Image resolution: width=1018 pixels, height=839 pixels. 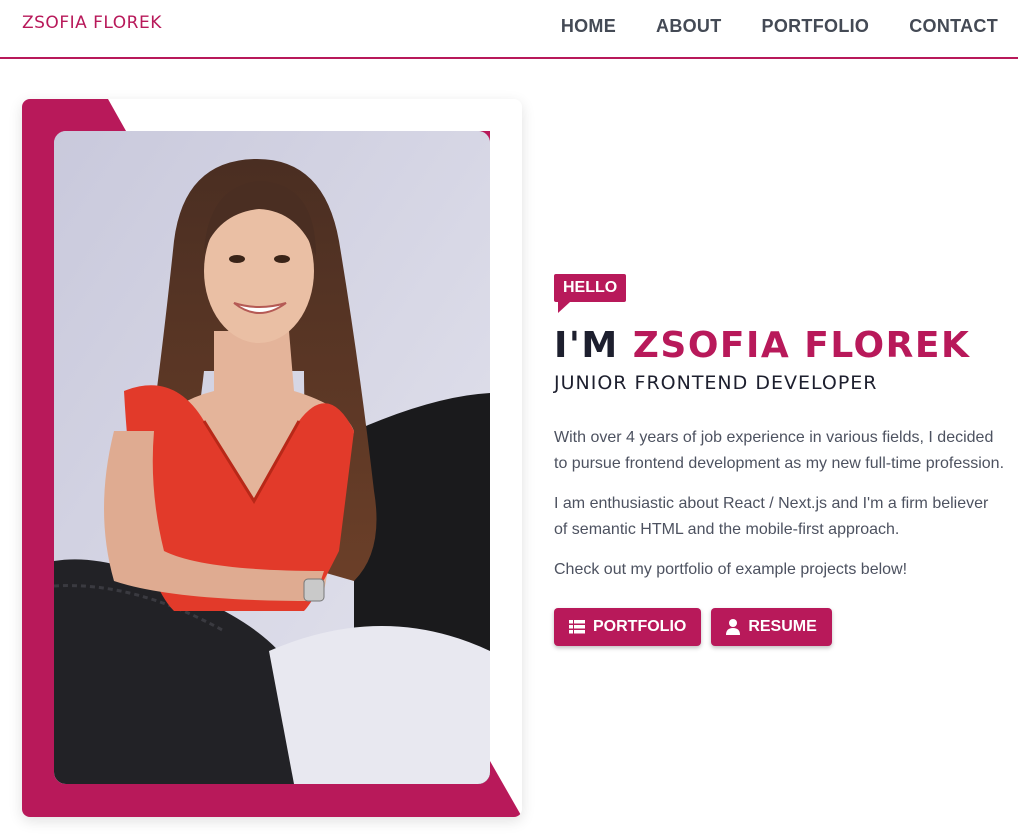 I want to click on user-icon, so click(x=733, y=627).